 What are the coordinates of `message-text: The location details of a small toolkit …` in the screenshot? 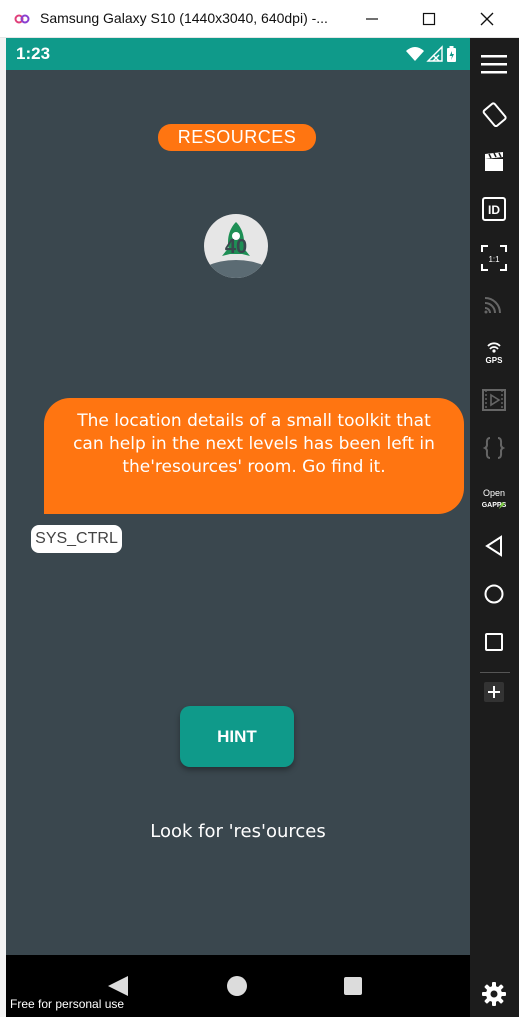 It's located at (254, 444).